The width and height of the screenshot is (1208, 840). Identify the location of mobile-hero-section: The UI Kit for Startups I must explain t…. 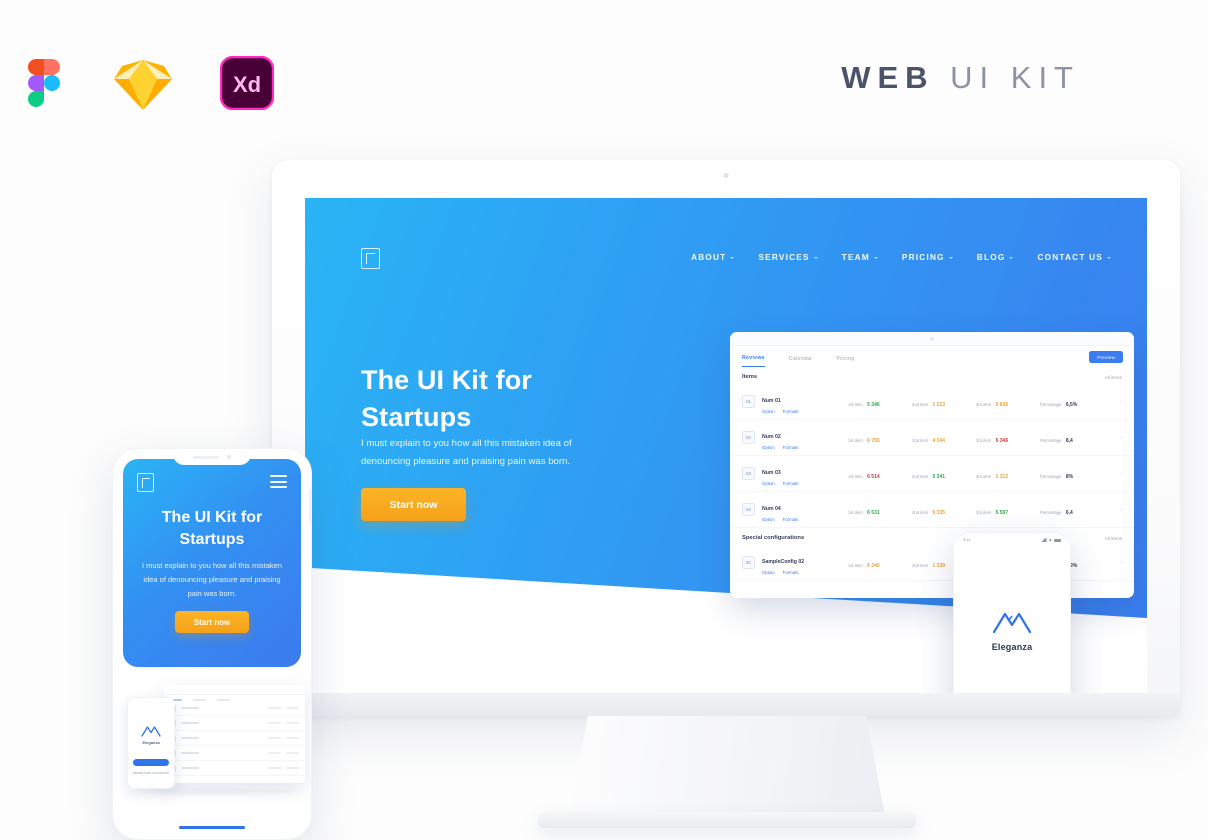
(212, 563).